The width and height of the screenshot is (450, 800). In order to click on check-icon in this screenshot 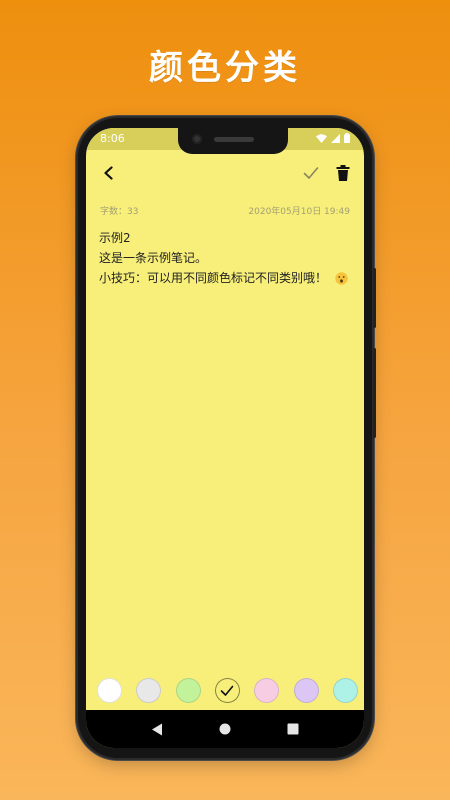, I will do `click(311, 173)`.